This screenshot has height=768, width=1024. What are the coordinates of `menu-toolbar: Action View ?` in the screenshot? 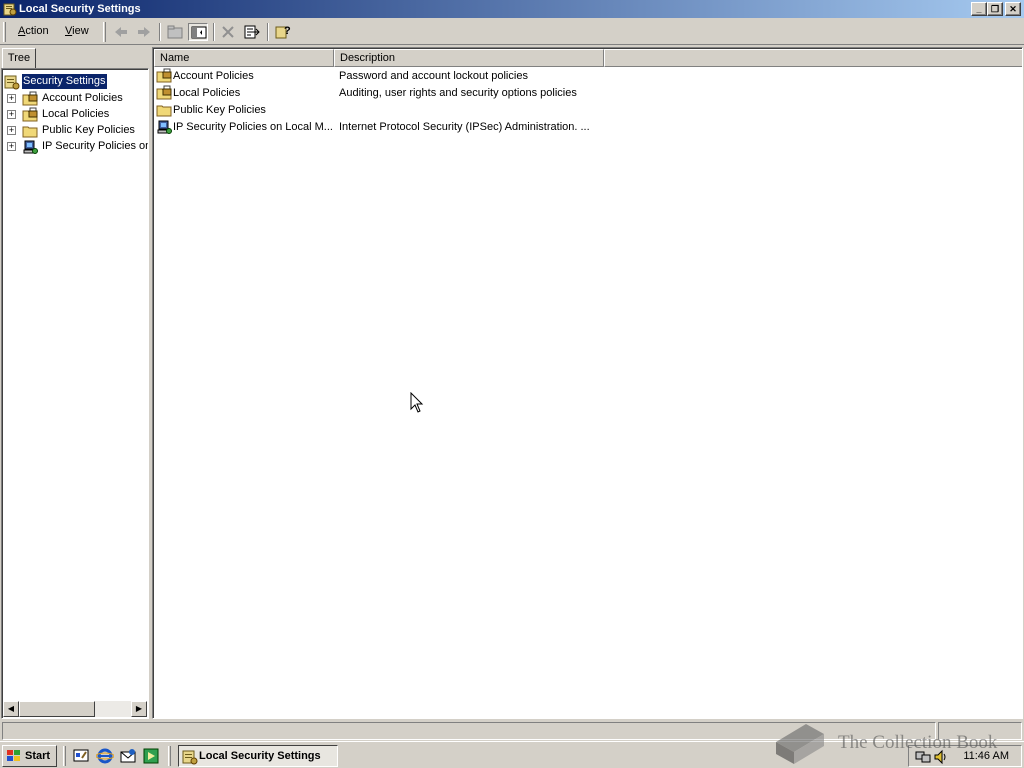 It's located at (512, 32).